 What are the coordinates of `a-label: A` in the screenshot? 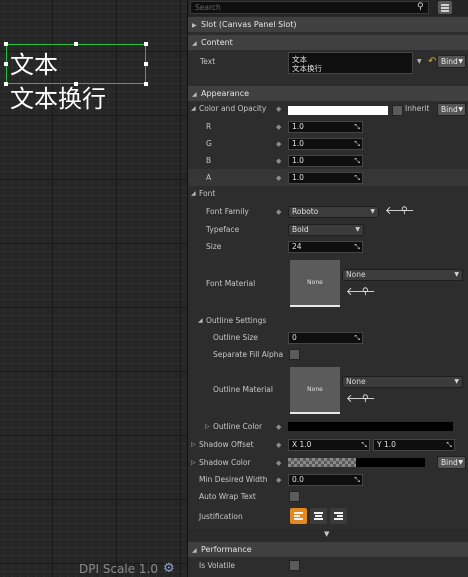 It's located at (209, 177).